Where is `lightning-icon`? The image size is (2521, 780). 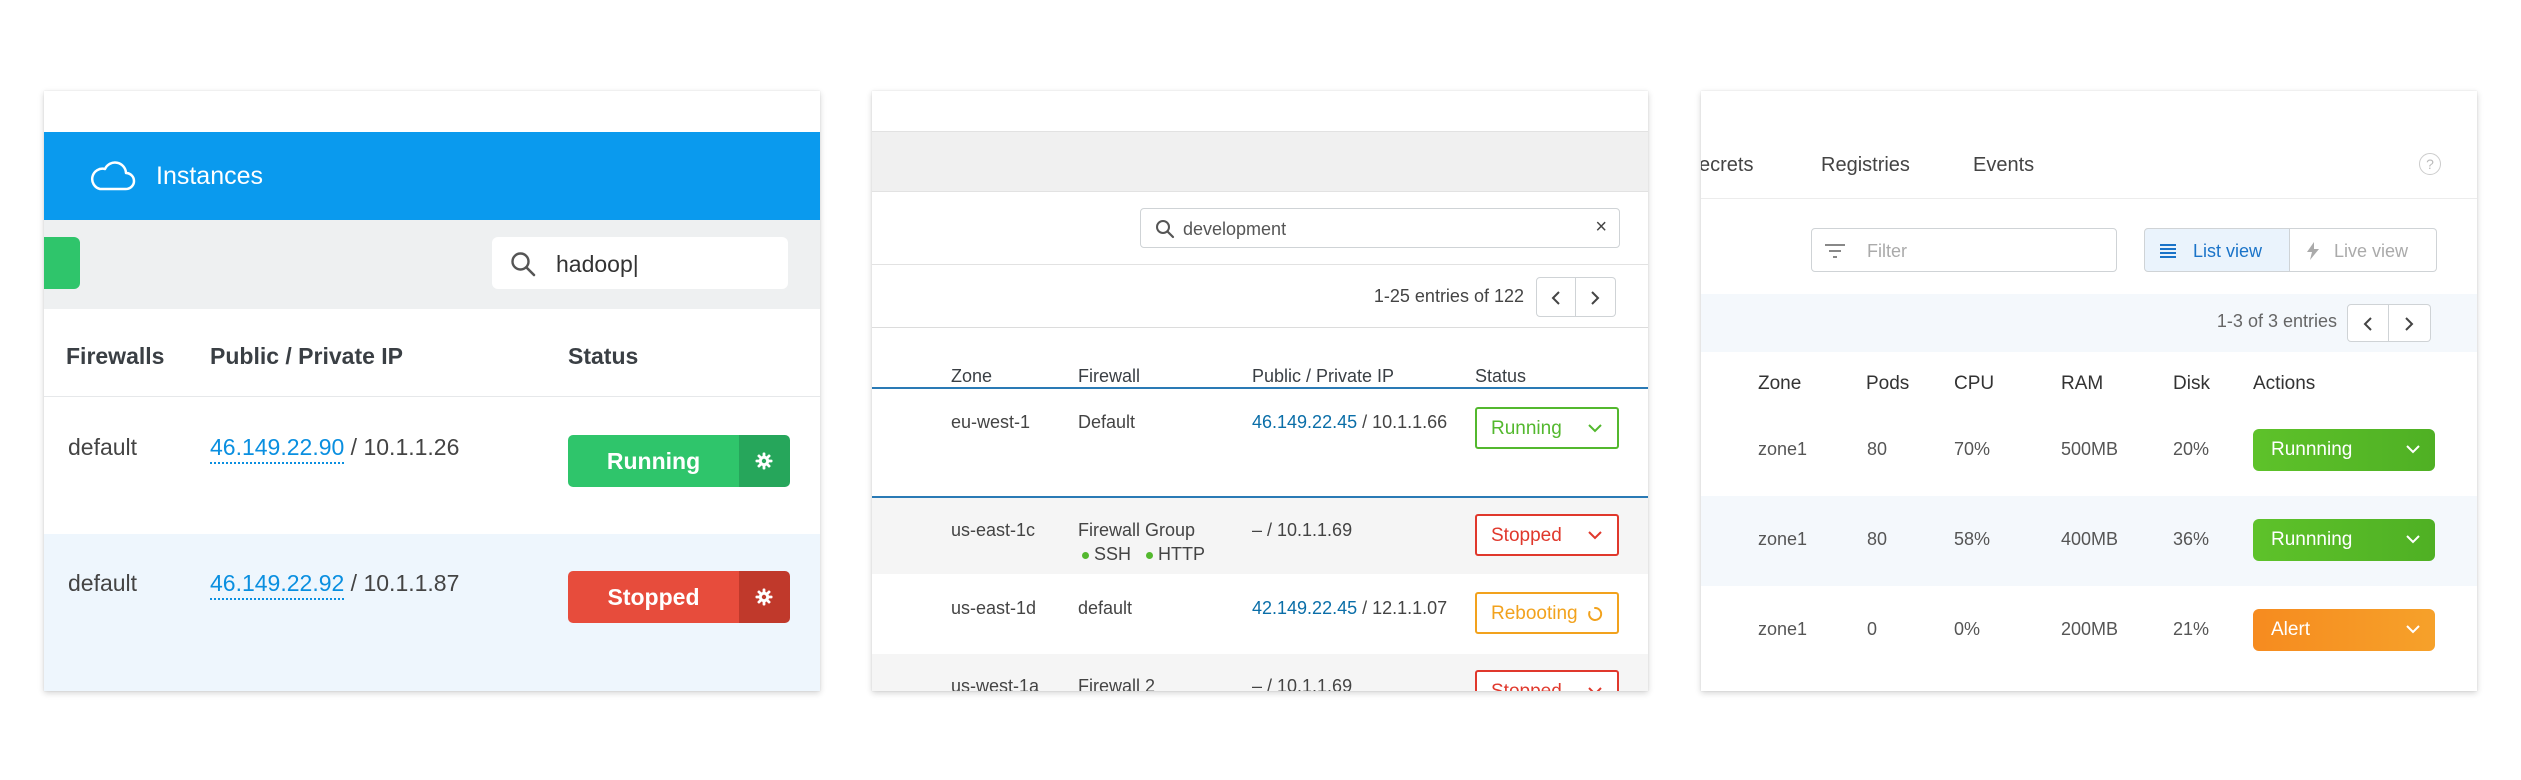
lightning-icon is located at coordinates (2313, 251).